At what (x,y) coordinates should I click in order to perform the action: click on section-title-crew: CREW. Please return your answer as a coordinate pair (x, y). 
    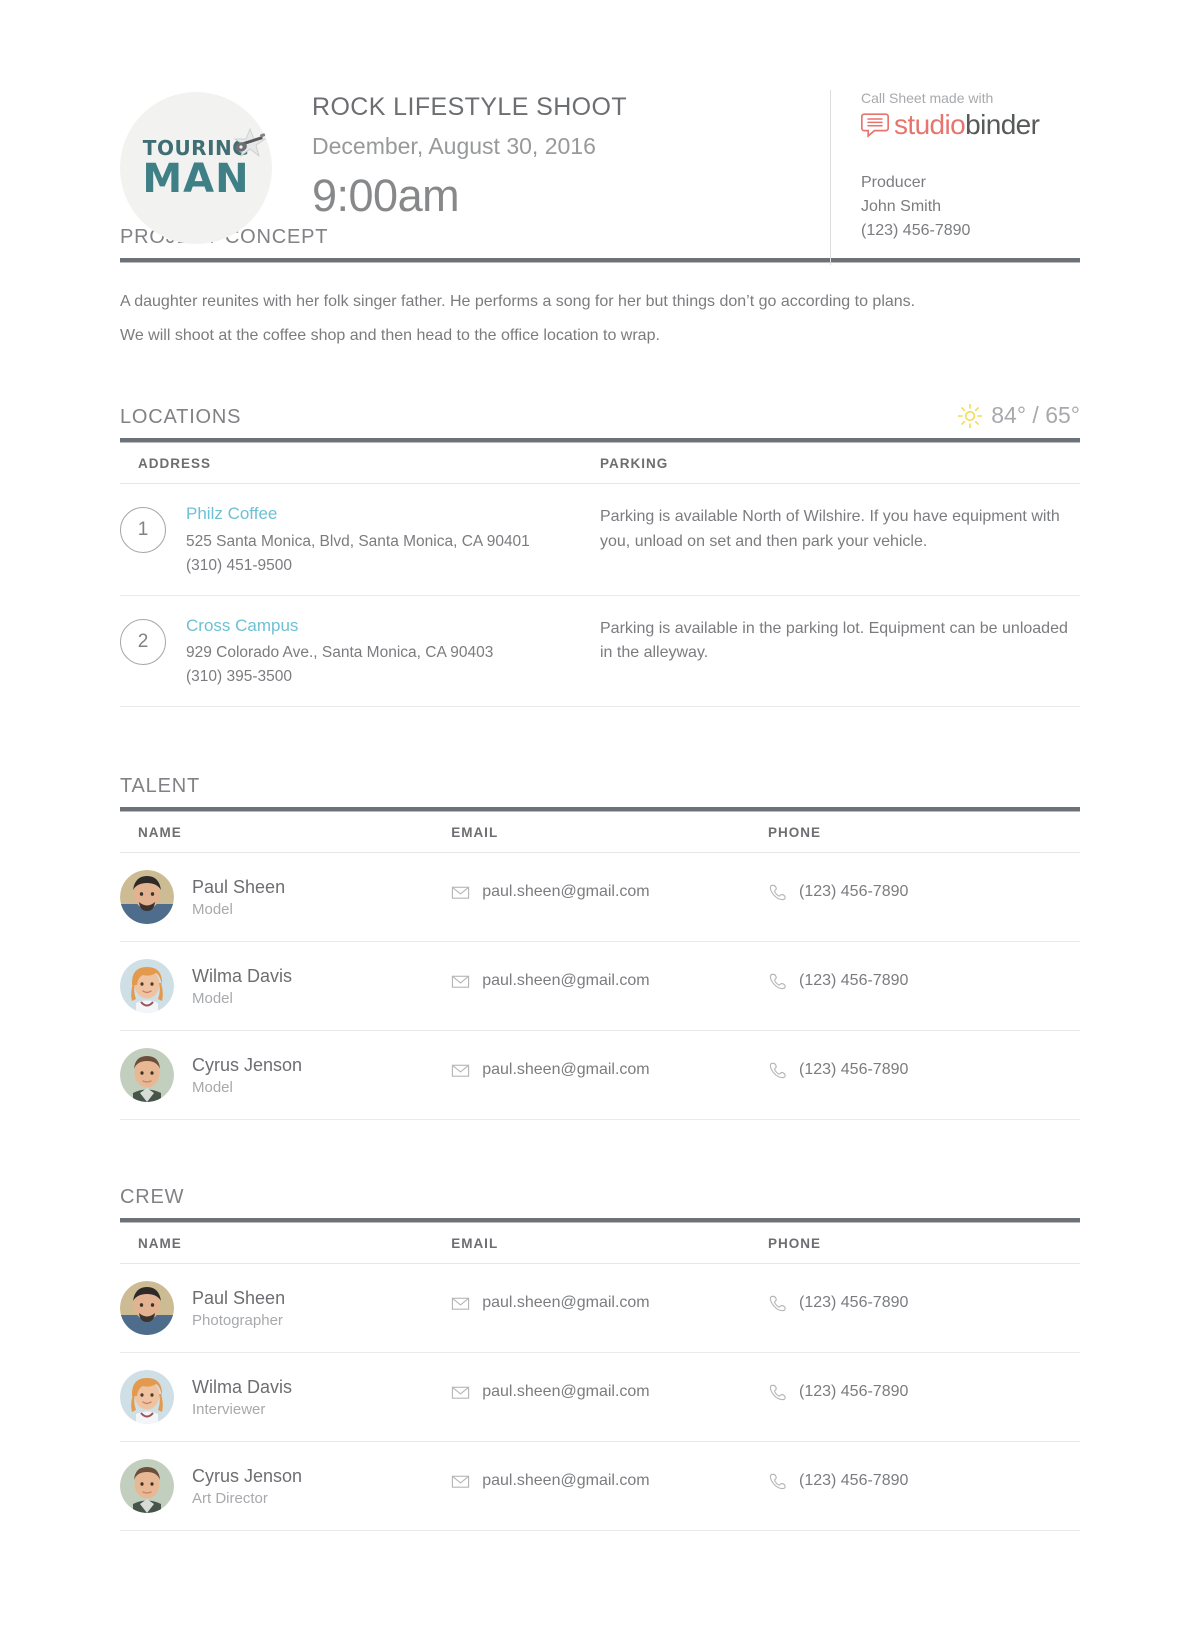
    Looking at the image, I should click on (152, 1196).